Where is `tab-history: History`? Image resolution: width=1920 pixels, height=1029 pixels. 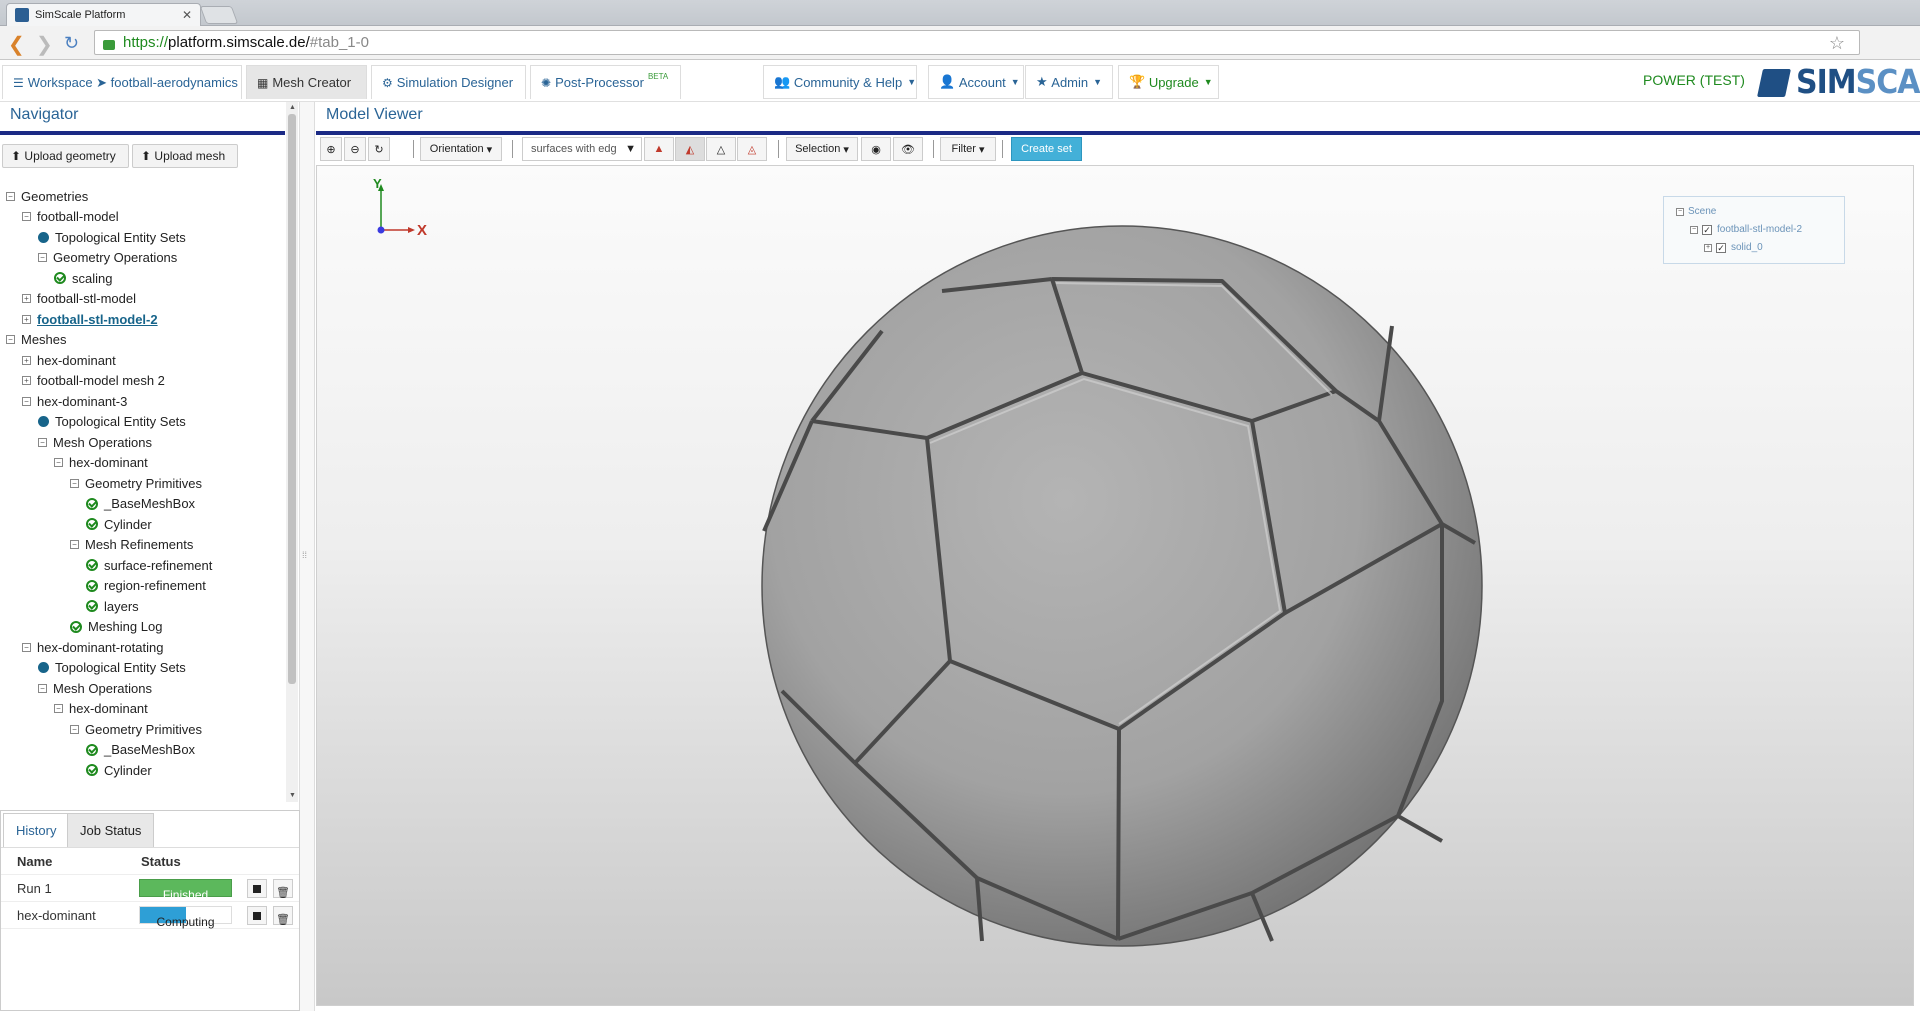
tab-history: History is located at coordinates (36, 830).